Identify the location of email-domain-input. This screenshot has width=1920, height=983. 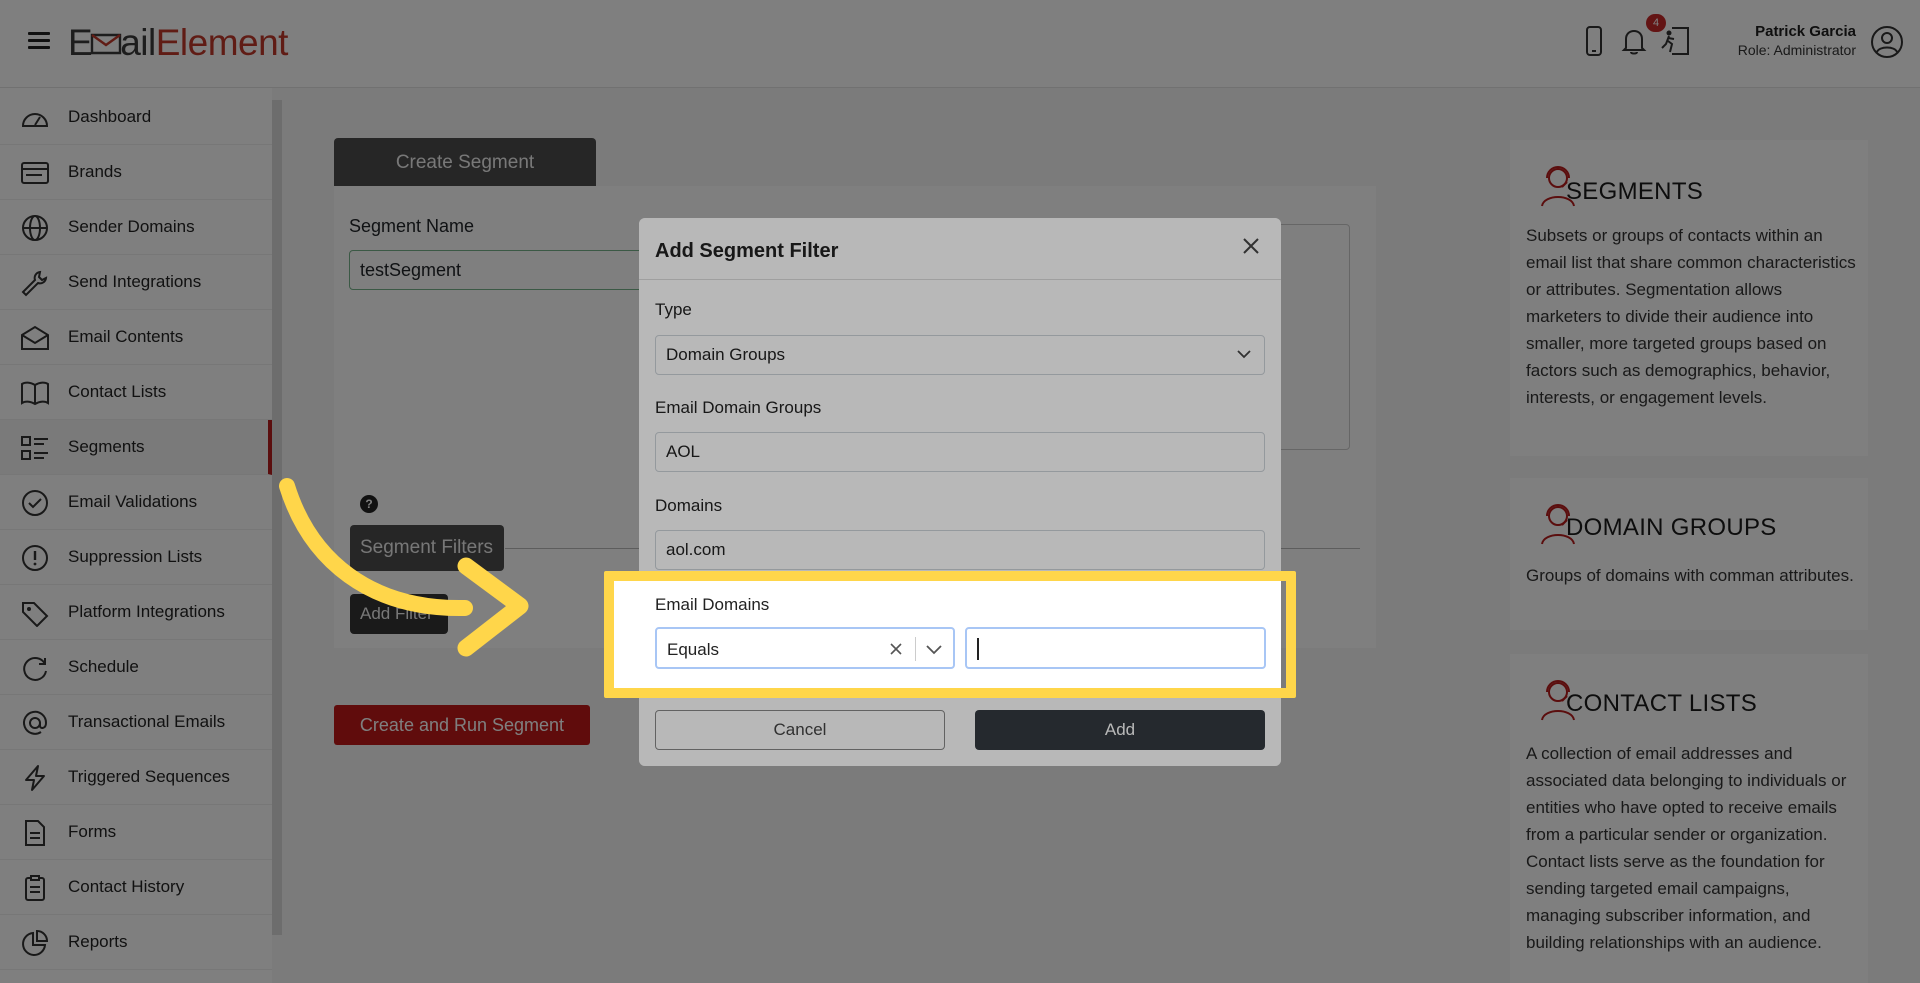
(1115, 648).